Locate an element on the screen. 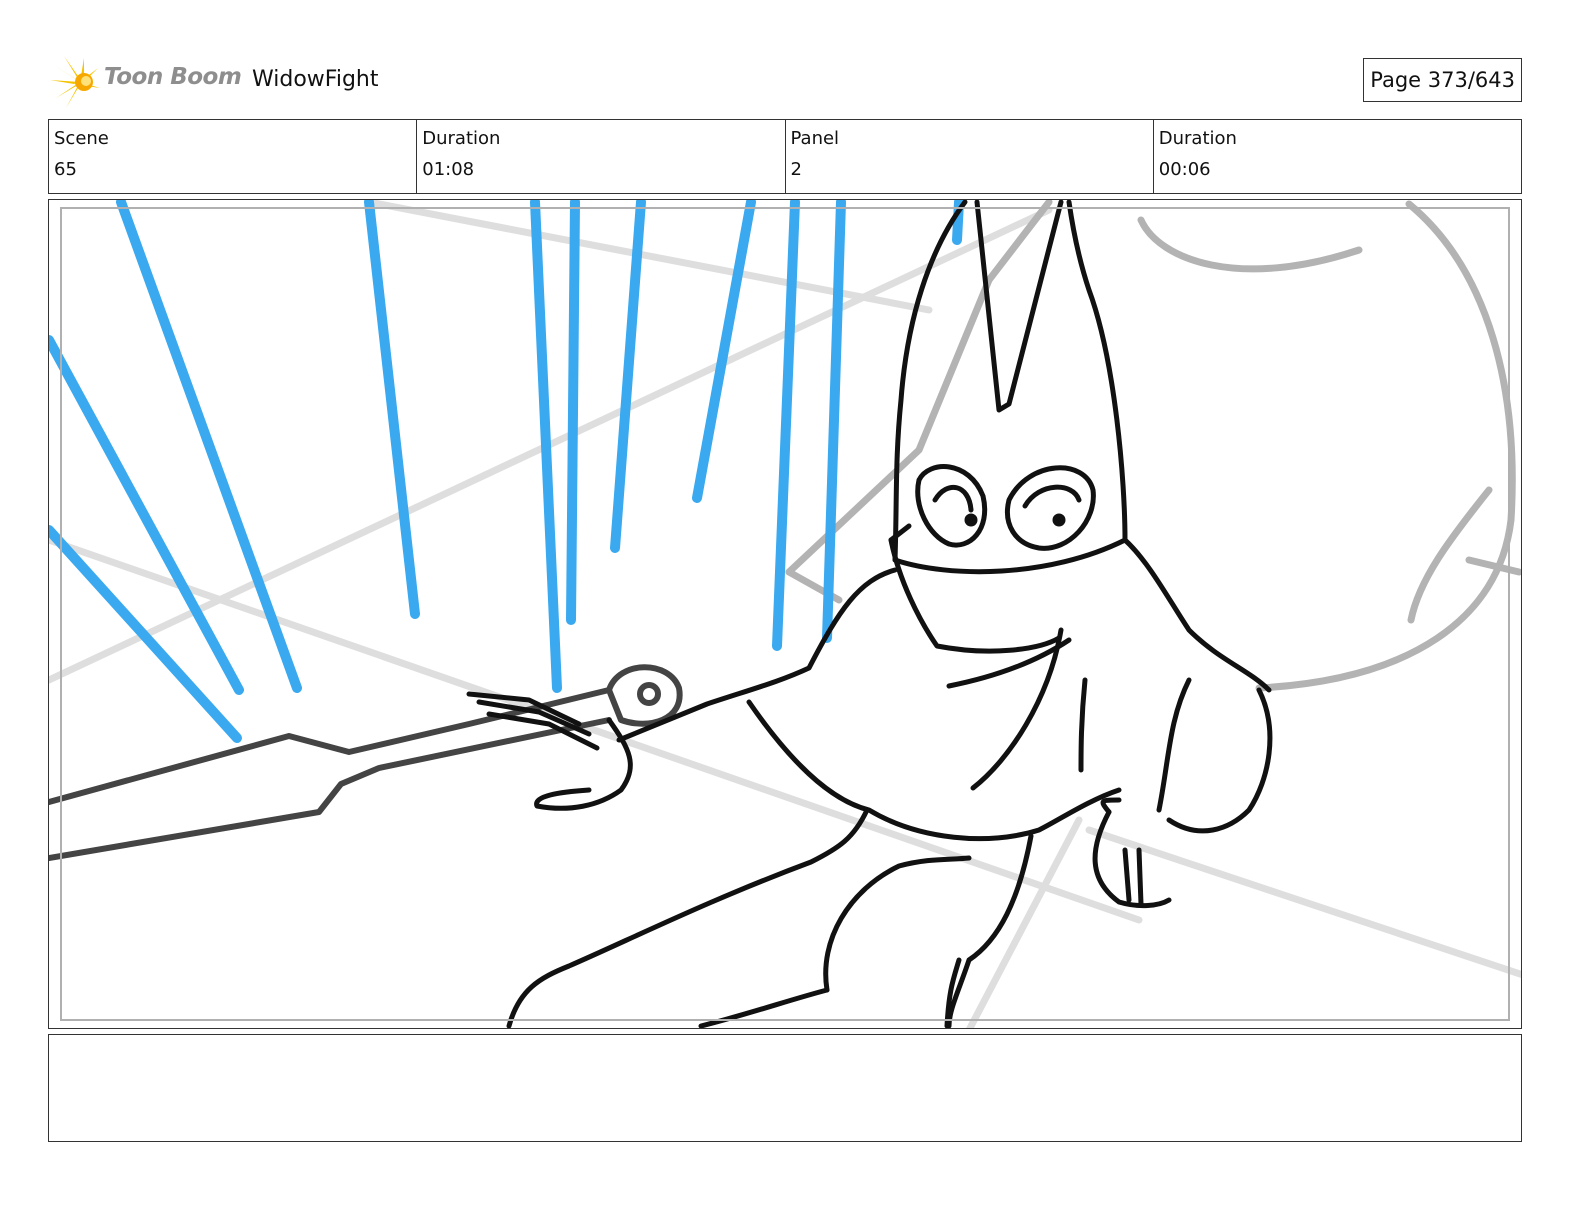 The image size is (1584, 1224). panel-duration-value: 00:06 is located at coordinates (1184, 169).